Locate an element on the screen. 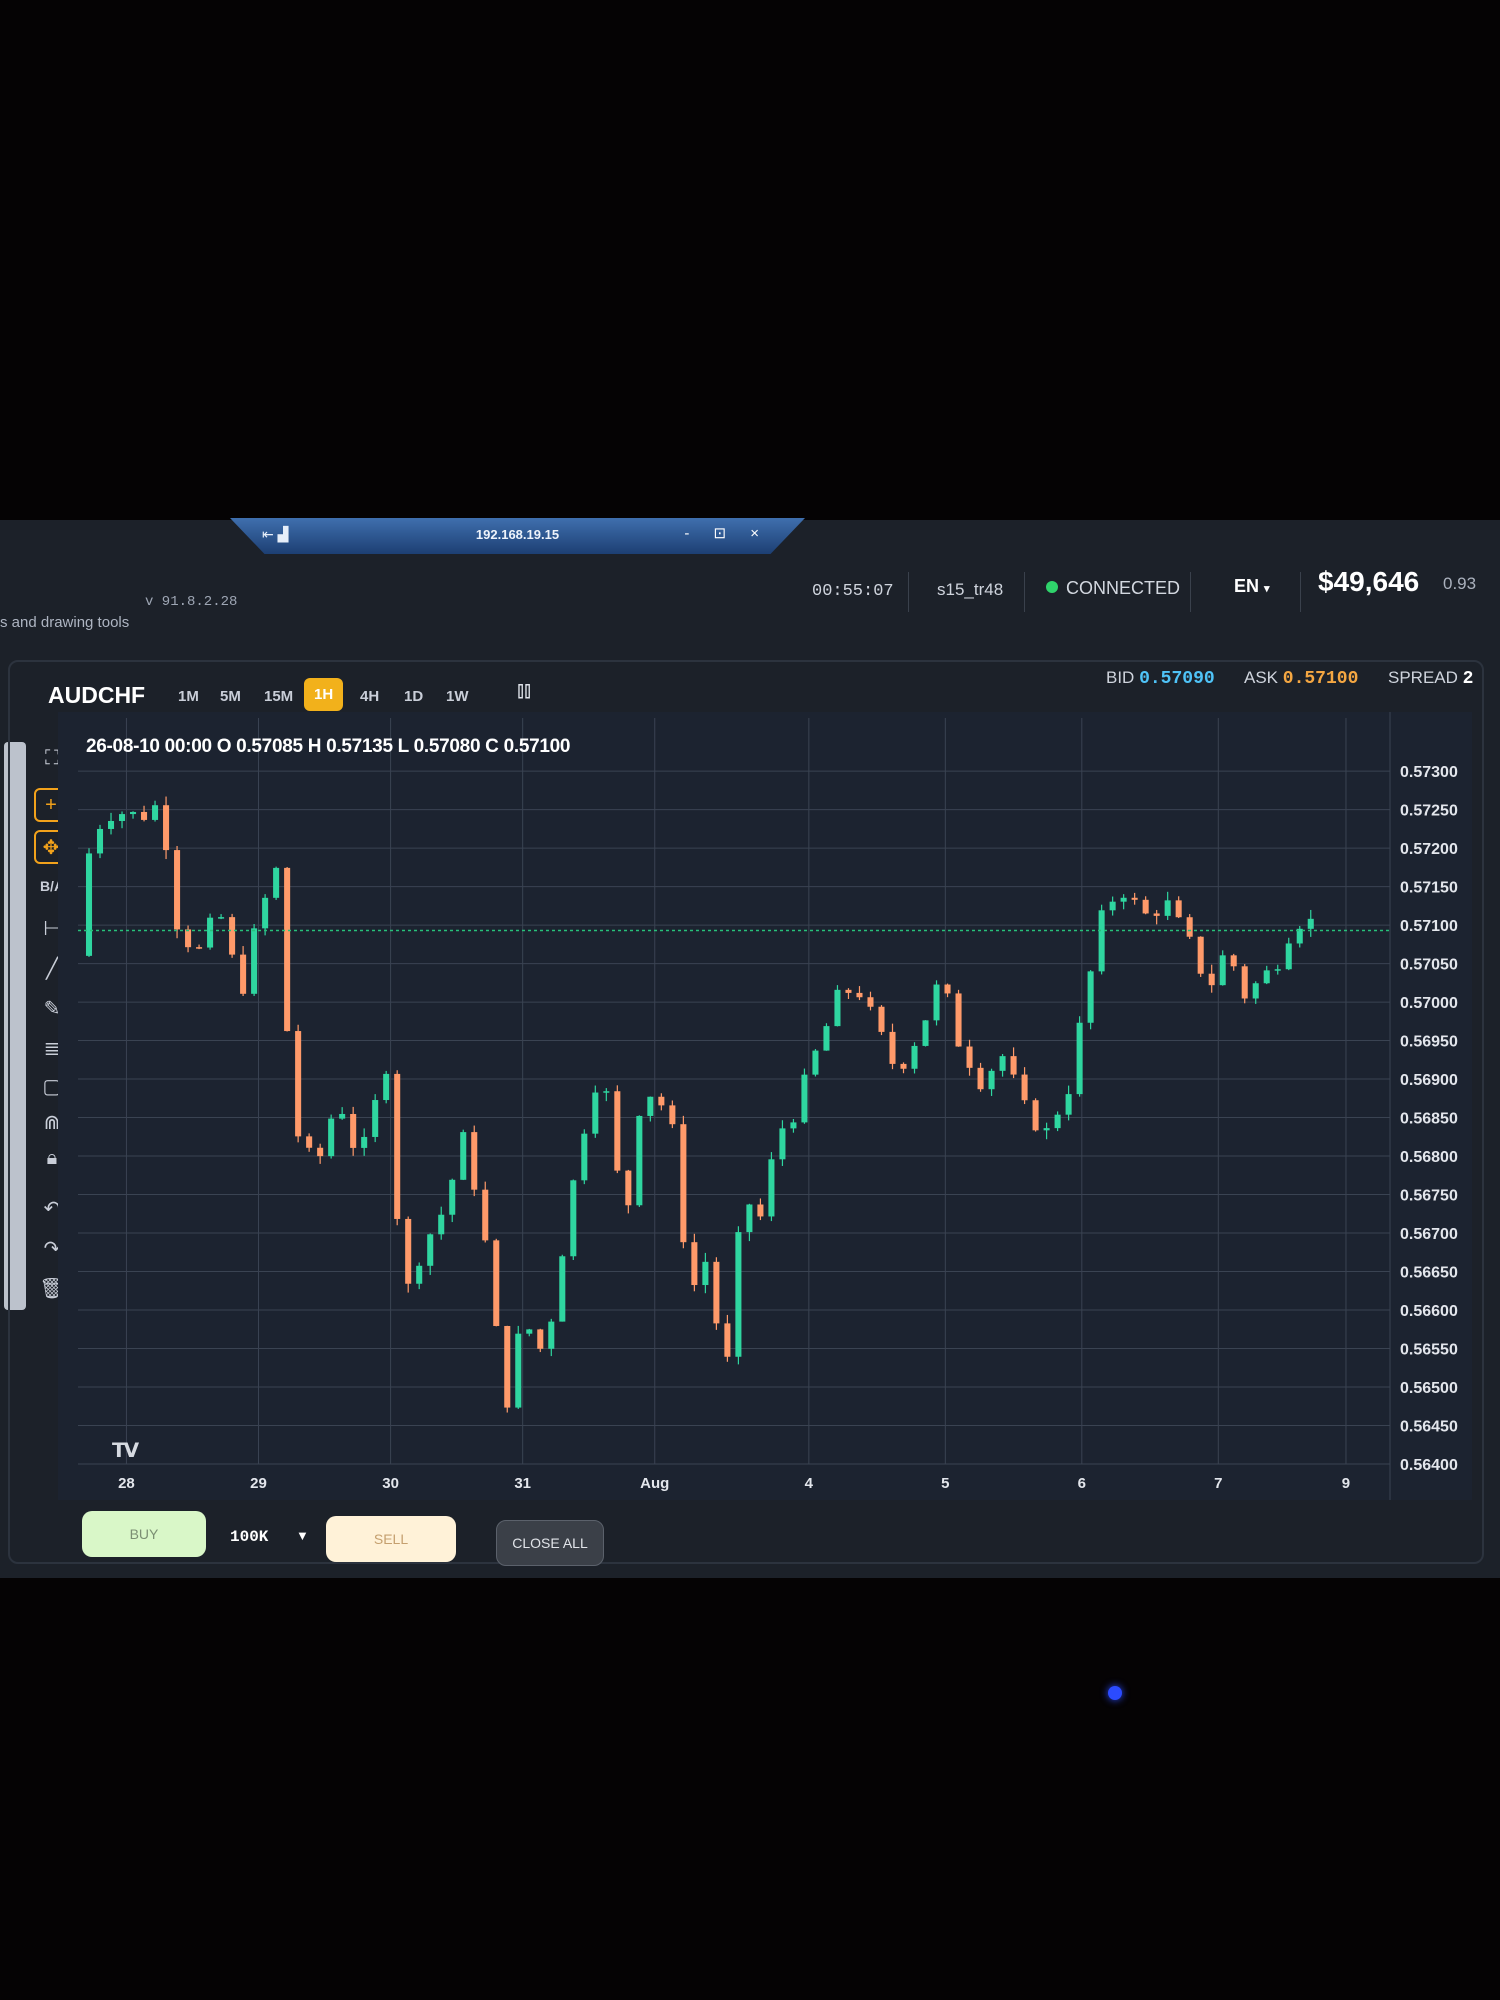  sell-button: SELL is located at coordinates (391, 1539).